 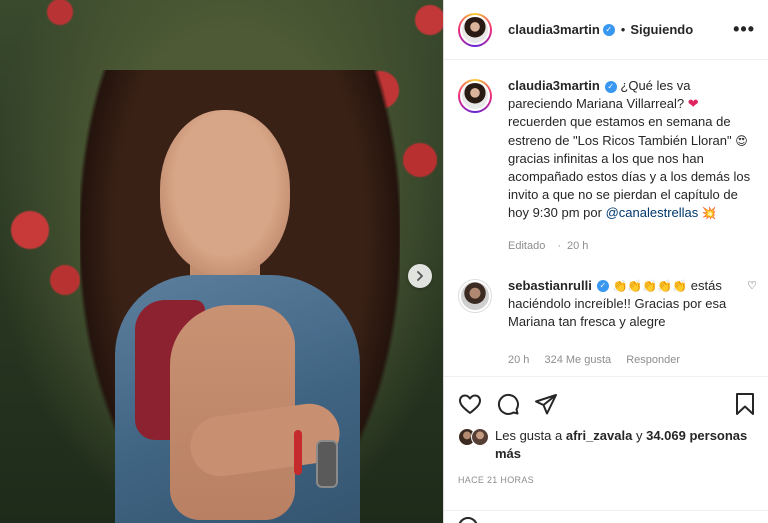 What do you see at coordinates (606, 516) in the screenshot?
I see `add-comment-bar` at bounding box center [606, 516].